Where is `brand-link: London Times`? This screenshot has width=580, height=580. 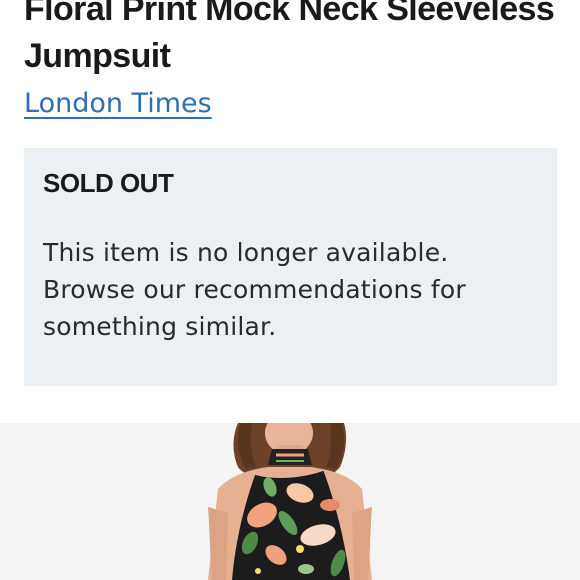
brand-link: London Times is located at coordinates (118, 104).